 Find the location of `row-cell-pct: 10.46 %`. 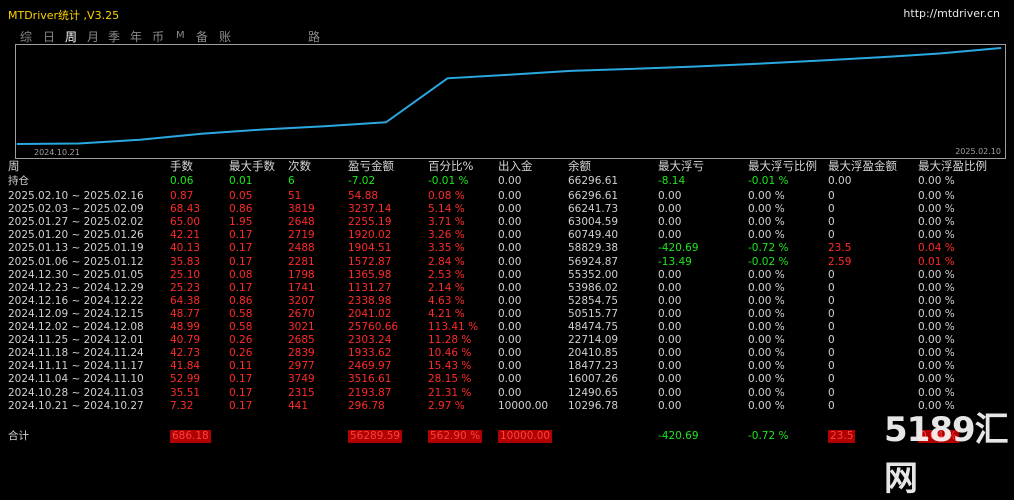

row-cell-pct: 10.46 % is located at coordinates (450, 353).